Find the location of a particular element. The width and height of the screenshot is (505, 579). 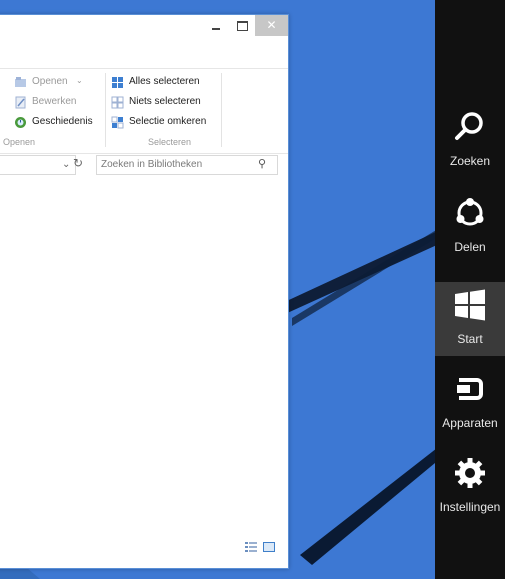

charm-search: Zoeken is located at coordinates (470, 141).